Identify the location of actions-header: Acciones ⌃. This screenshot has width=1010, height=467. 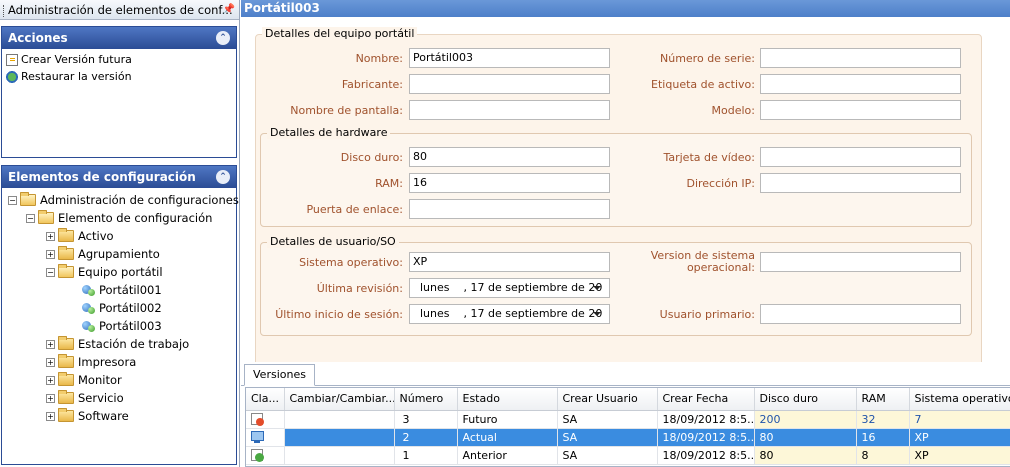
(119, 38).